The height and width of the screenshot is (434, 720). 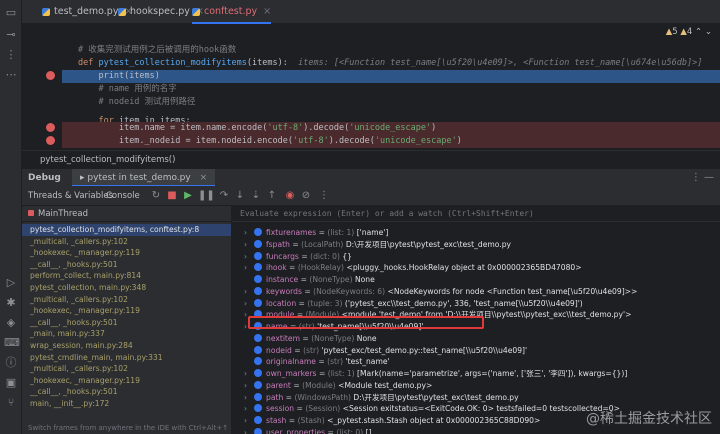 I want to click on python-file-icon, so click(x=196, y=12).